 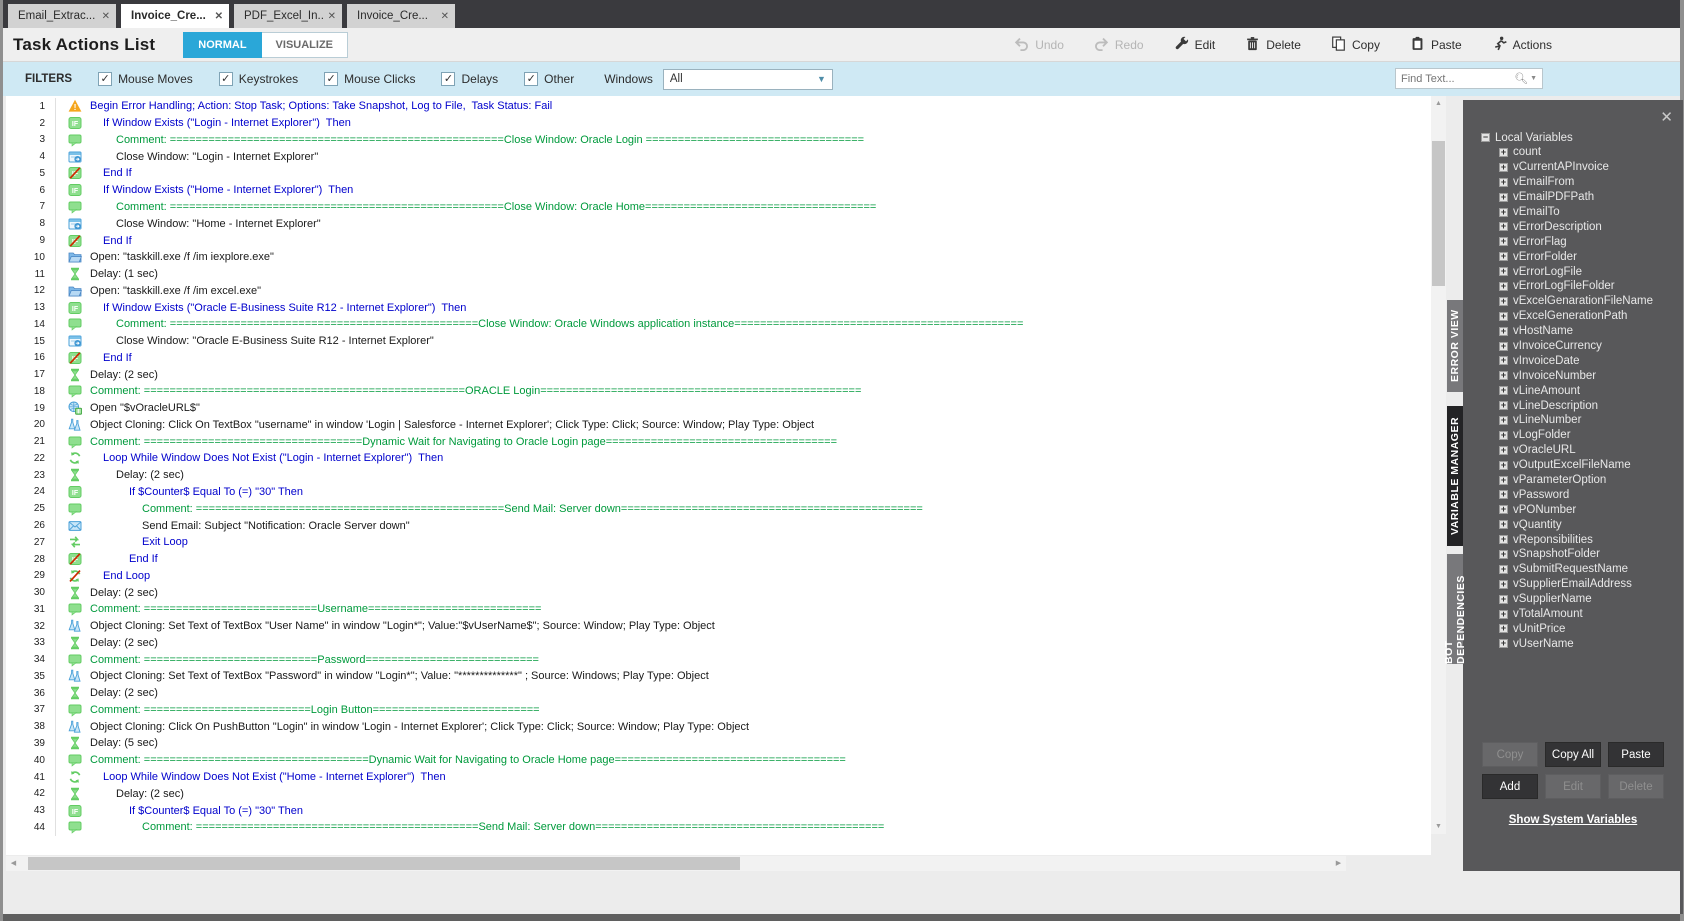 I want to click on variable-item: + vLineNumber, so click(x=1576, y=420).